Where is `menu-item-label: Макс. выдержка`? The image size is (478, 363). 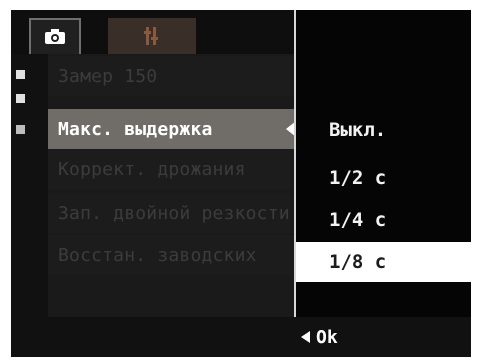
menu-item-label: Макс. выдержка is located at coordinates (135, 129).